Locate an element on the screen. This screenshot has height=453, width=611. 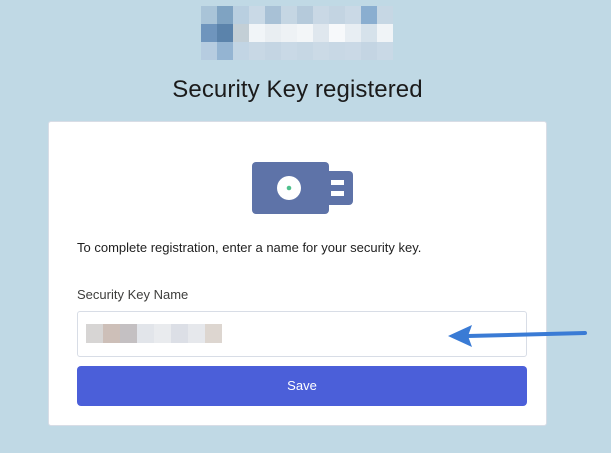
key-led is located at coordinates (289, 188).